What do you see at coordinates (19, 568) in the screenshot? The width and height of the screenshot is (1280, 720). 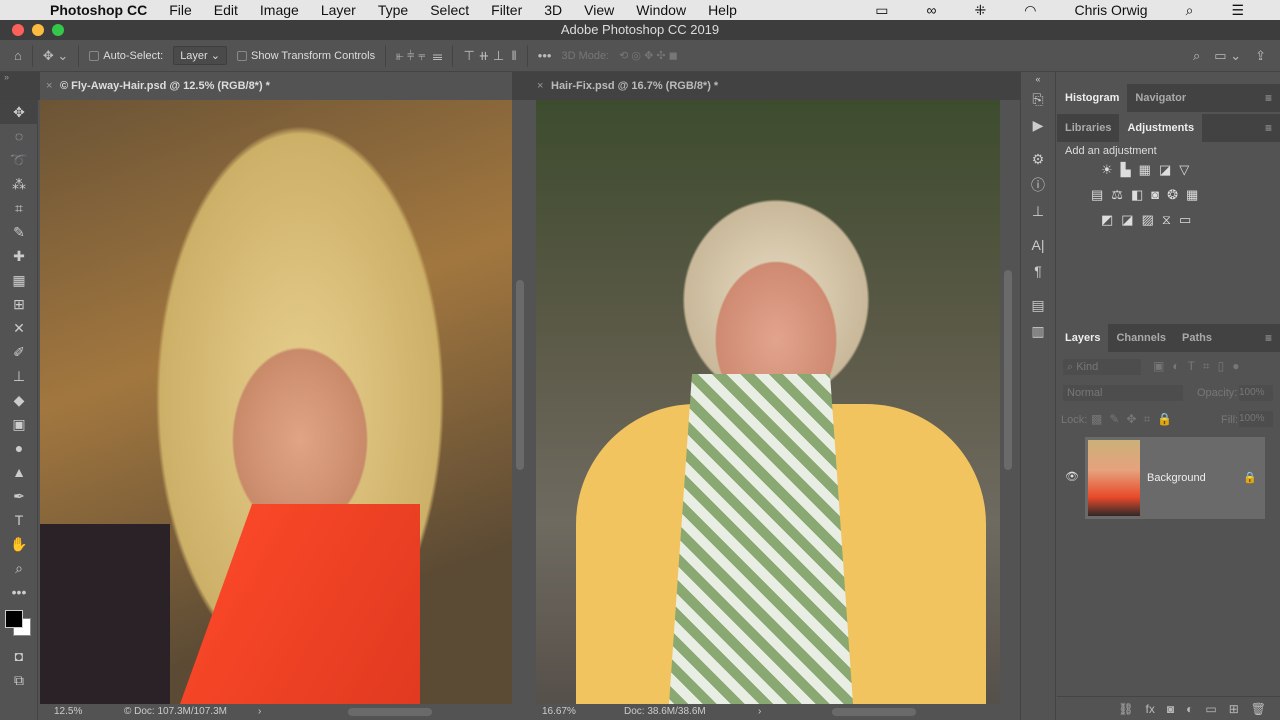 I see `zoom-tool-icon: ⌕` at bounding box center [19, 568].